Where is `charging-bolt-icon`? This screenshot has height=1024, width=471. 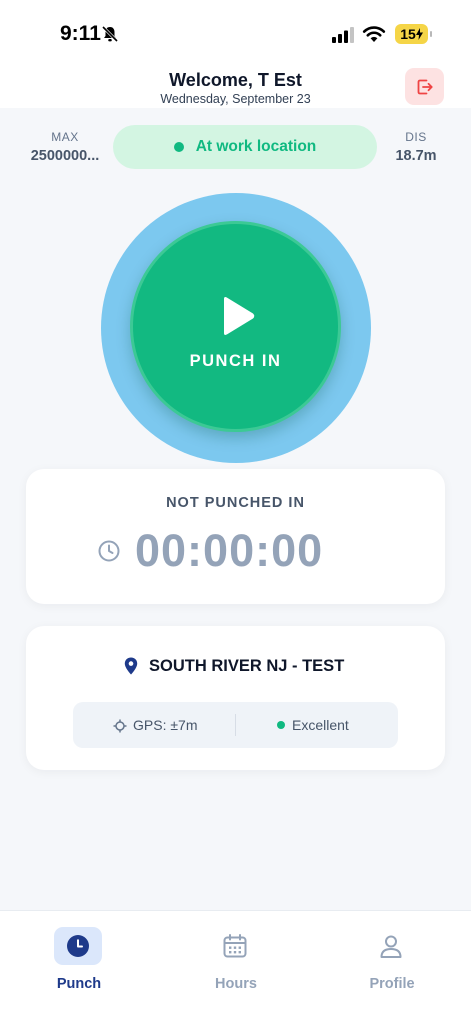
charging-bolt-icon is located at coordinates (419, 34).